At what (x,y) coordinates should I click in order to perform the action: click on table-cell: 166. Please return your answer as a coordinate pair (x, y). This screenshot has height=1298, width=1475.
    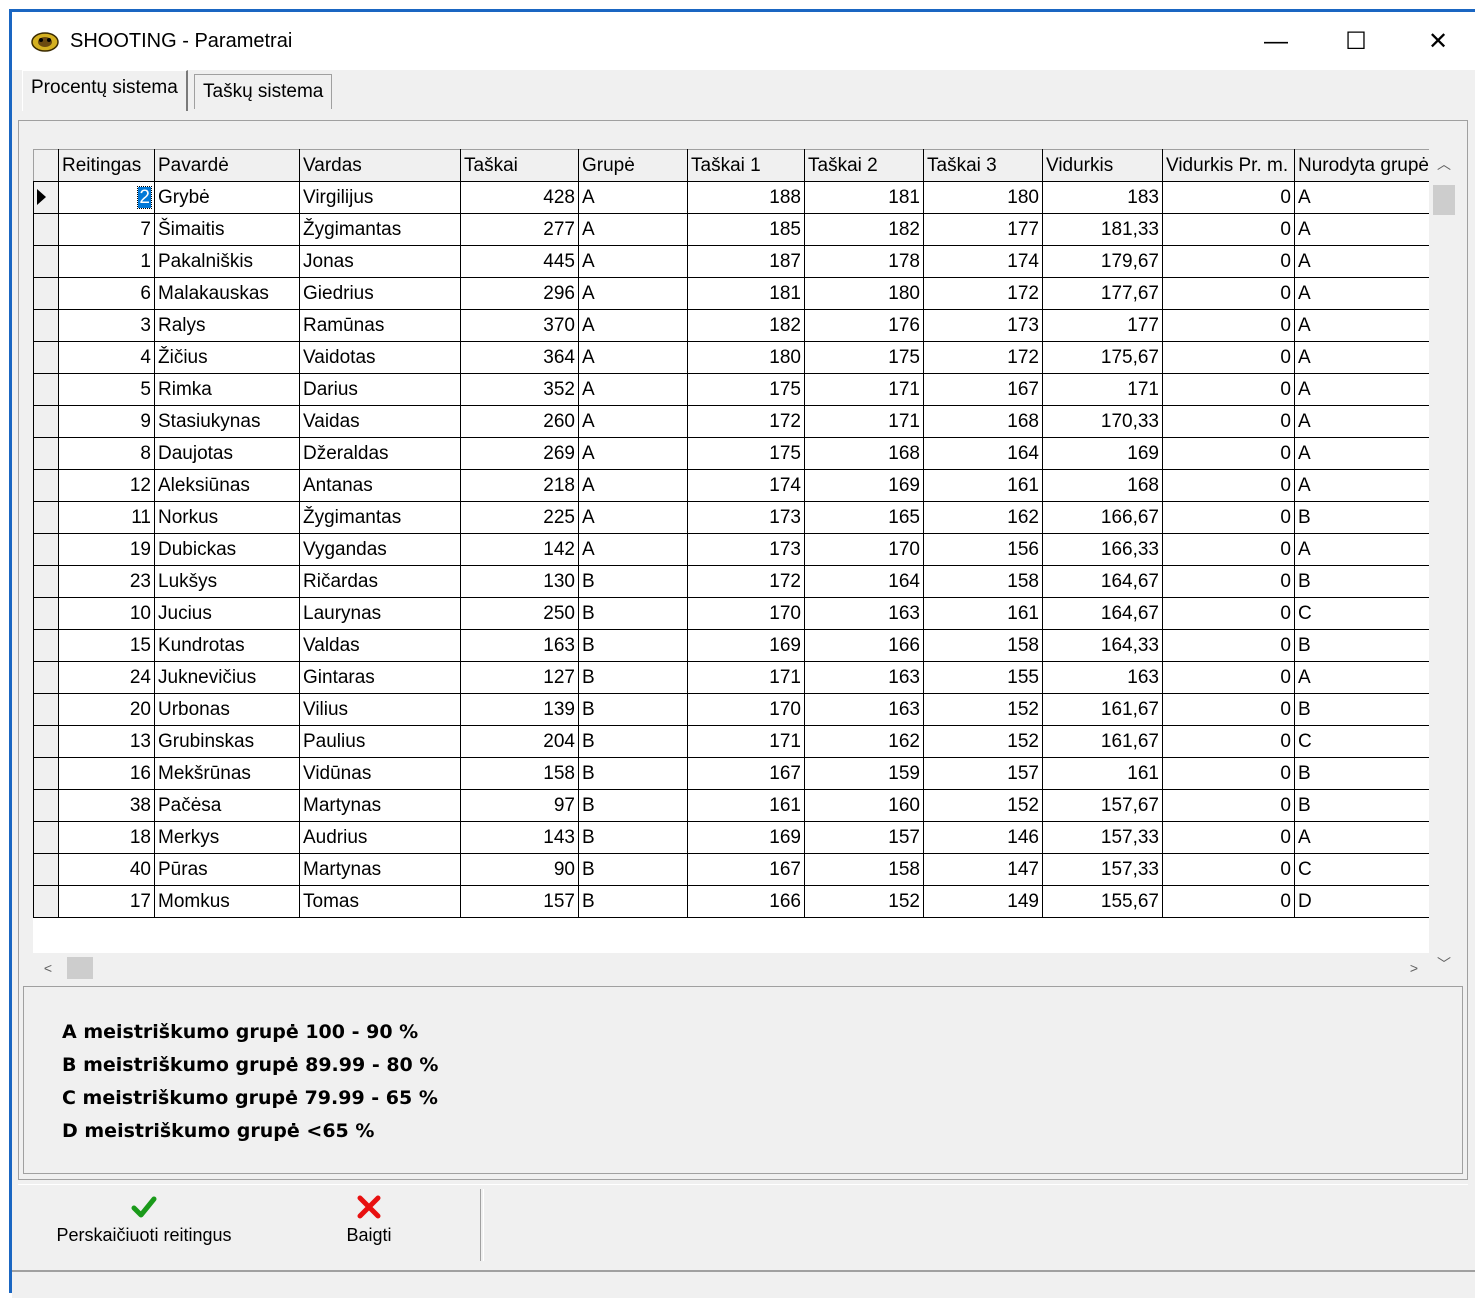
    Looking at the image, I should click on (864, 645).